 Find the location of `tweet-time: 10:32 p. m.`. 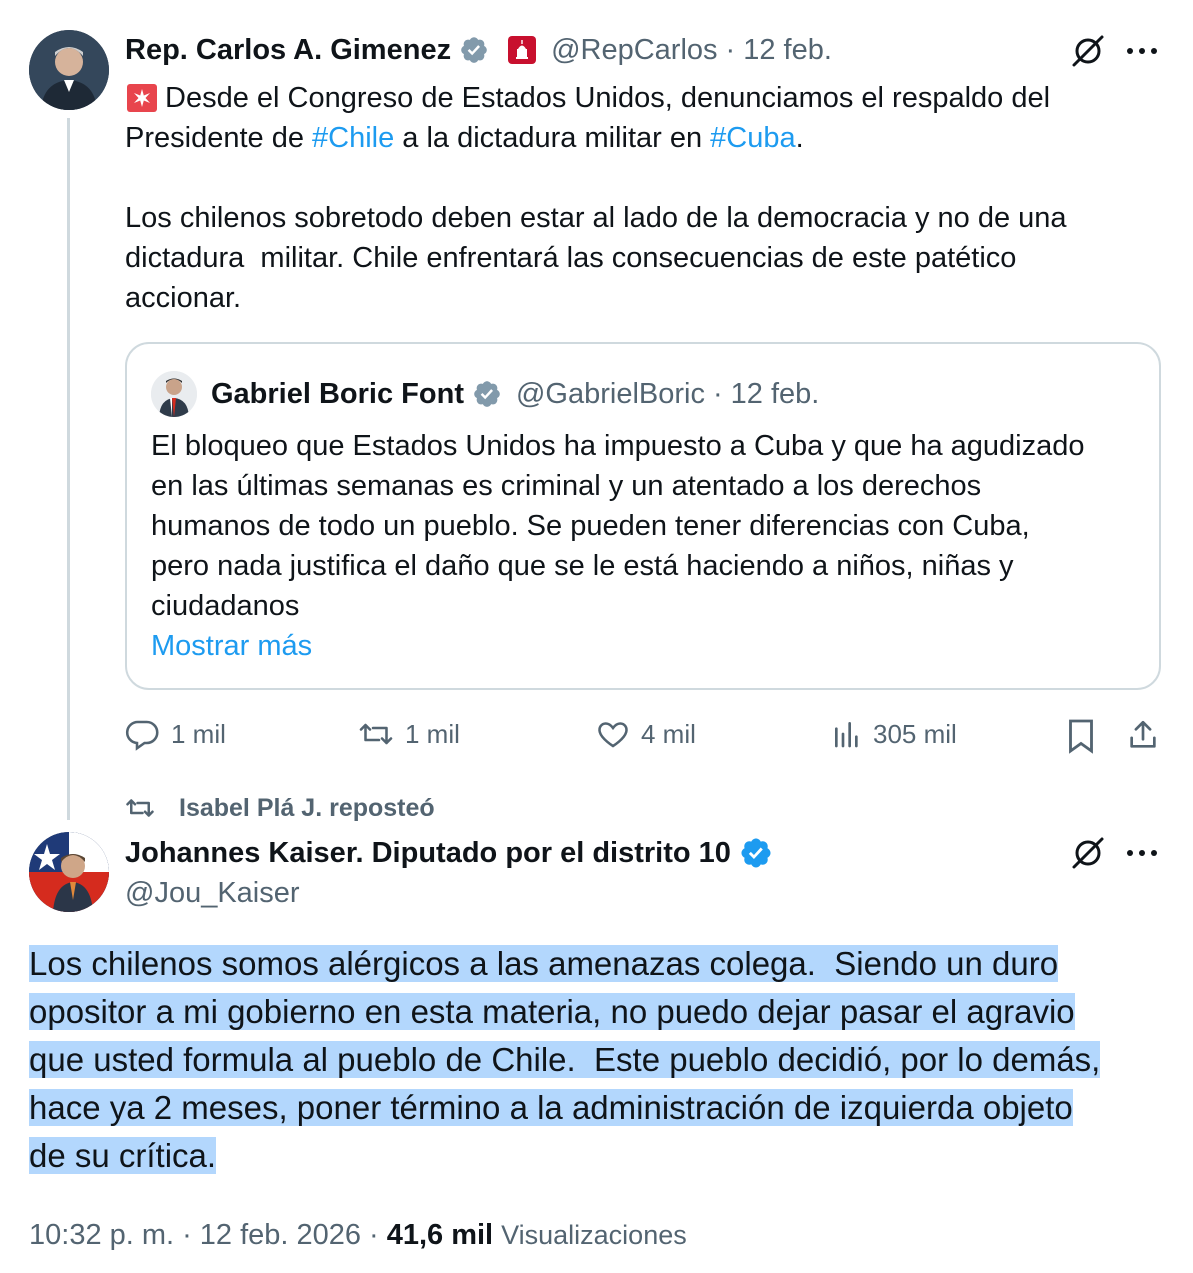

tweet-time: 10:32 p. m. is located at coordinates (101, 1235).